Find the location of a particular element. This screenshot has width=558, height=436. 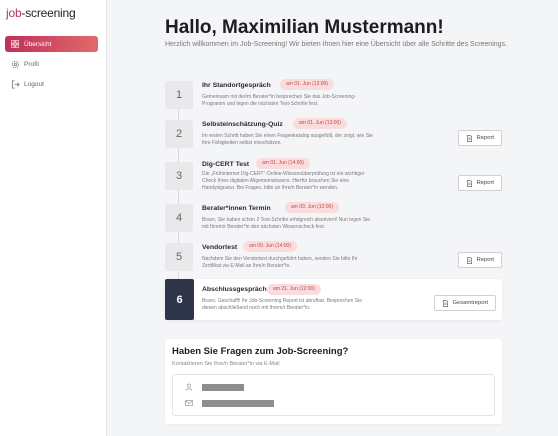

step-number: 5 is located at coordinates (179, 257).